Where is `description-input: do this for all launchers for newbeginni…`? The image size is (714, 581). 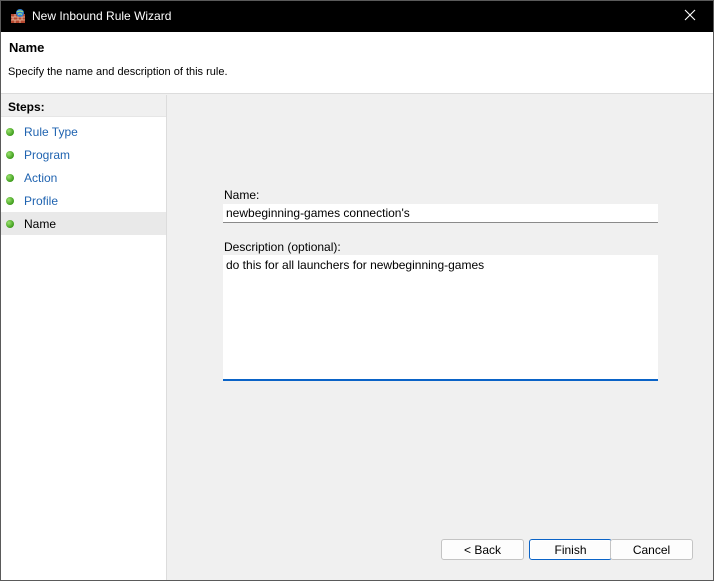
description-input: do this for all launchers for newbeginni… is located at coordinates (440, 318).